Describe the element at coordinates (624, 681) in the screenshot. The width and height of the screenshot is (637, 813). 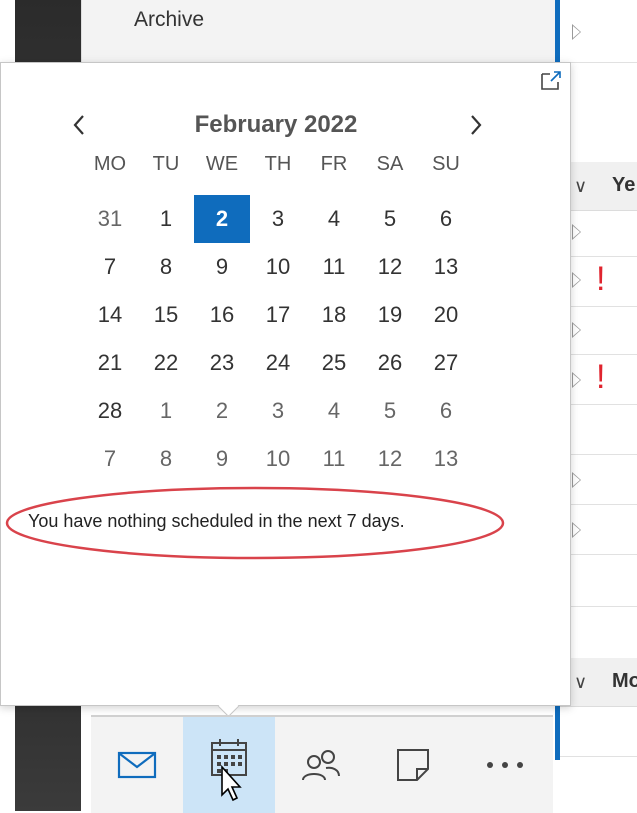
I see `group-label: Mo` at that location.